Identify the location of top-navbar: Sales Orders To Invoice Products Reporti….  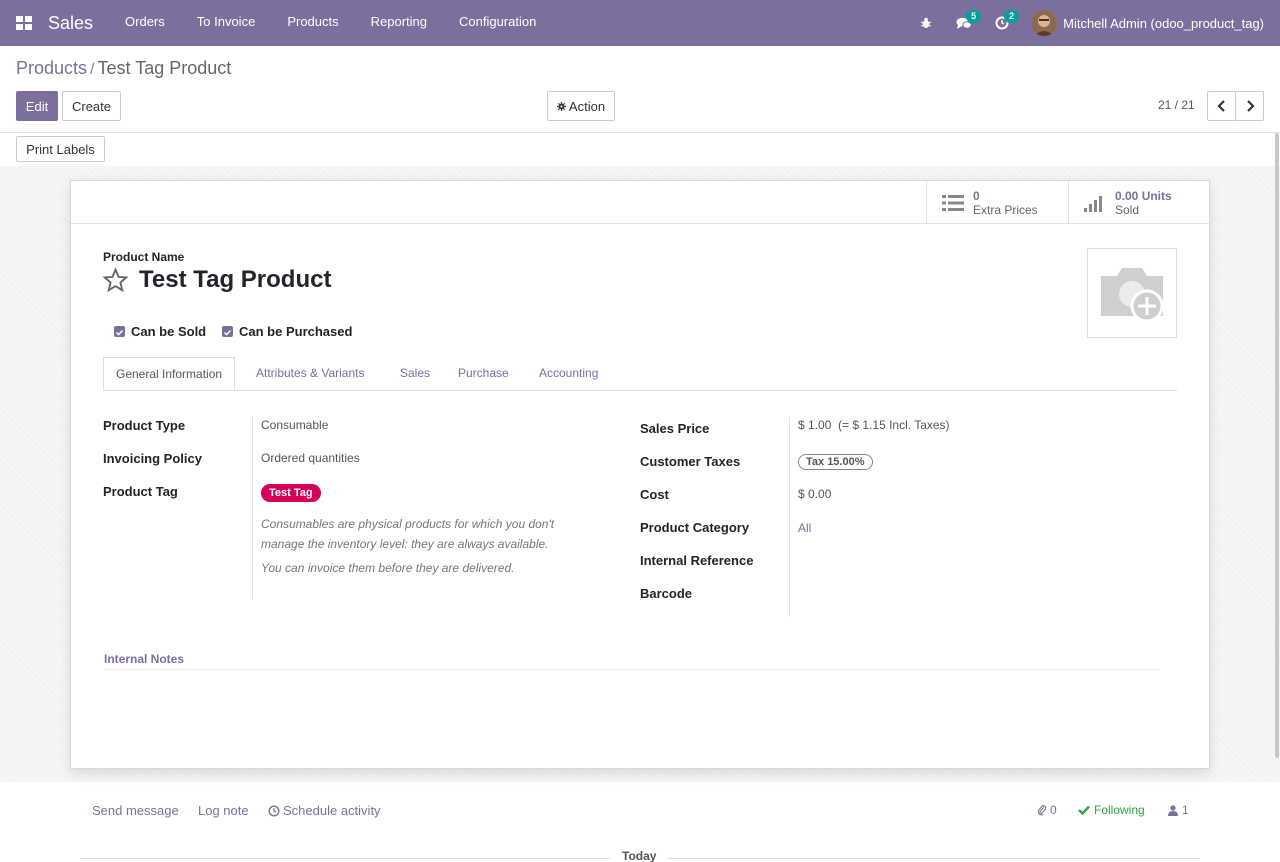
(640, 23).